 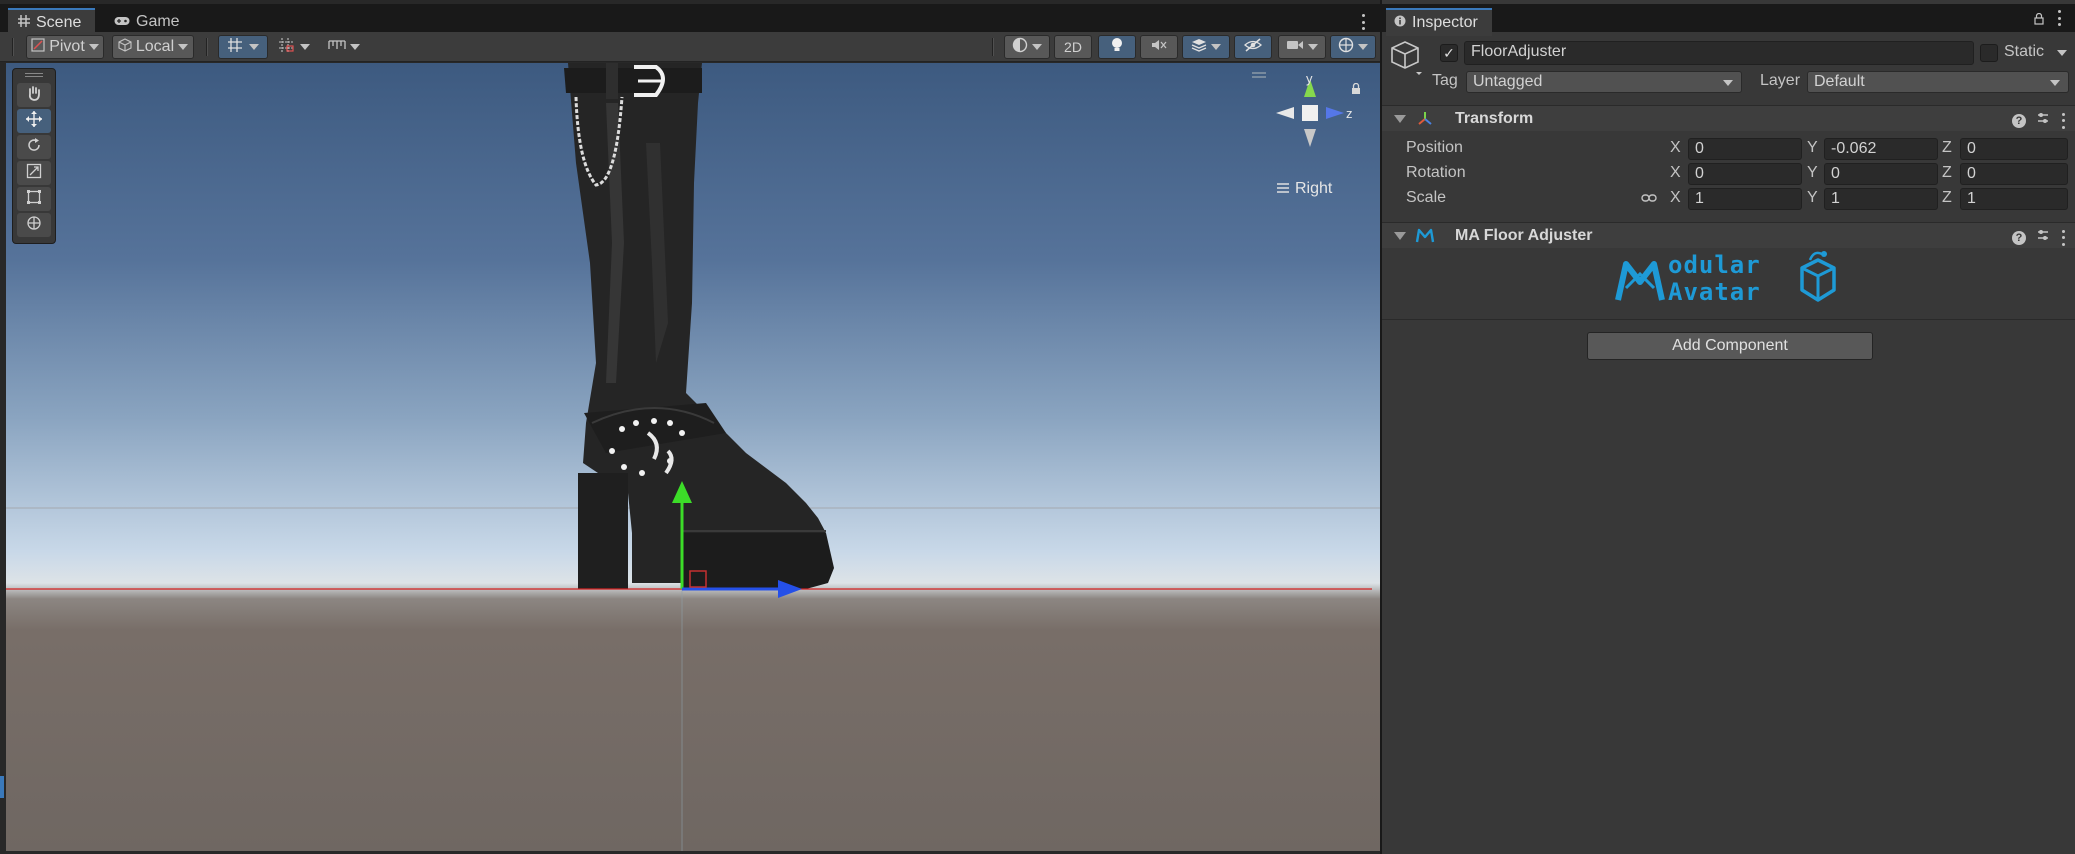 What do you see at coordinates (125, 47) in the screenshot?
I see `cube-icon` at bounding box center [125, 47].